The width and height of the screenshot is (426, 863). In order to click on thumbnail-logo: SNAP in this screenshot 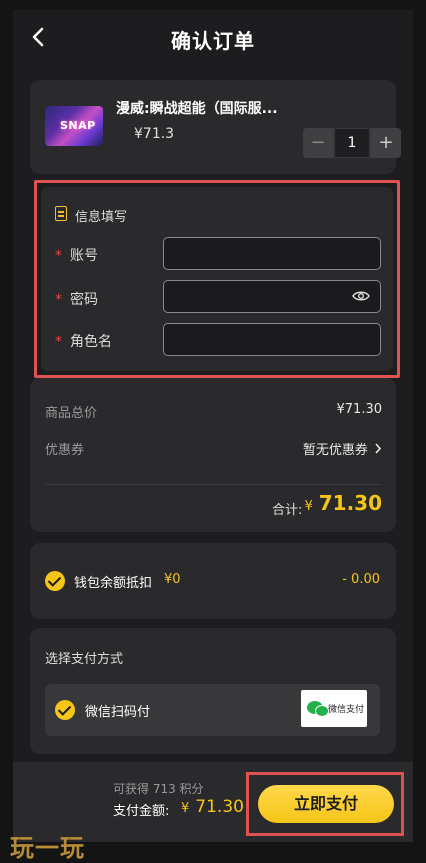, I will do `click(78, 125)`.